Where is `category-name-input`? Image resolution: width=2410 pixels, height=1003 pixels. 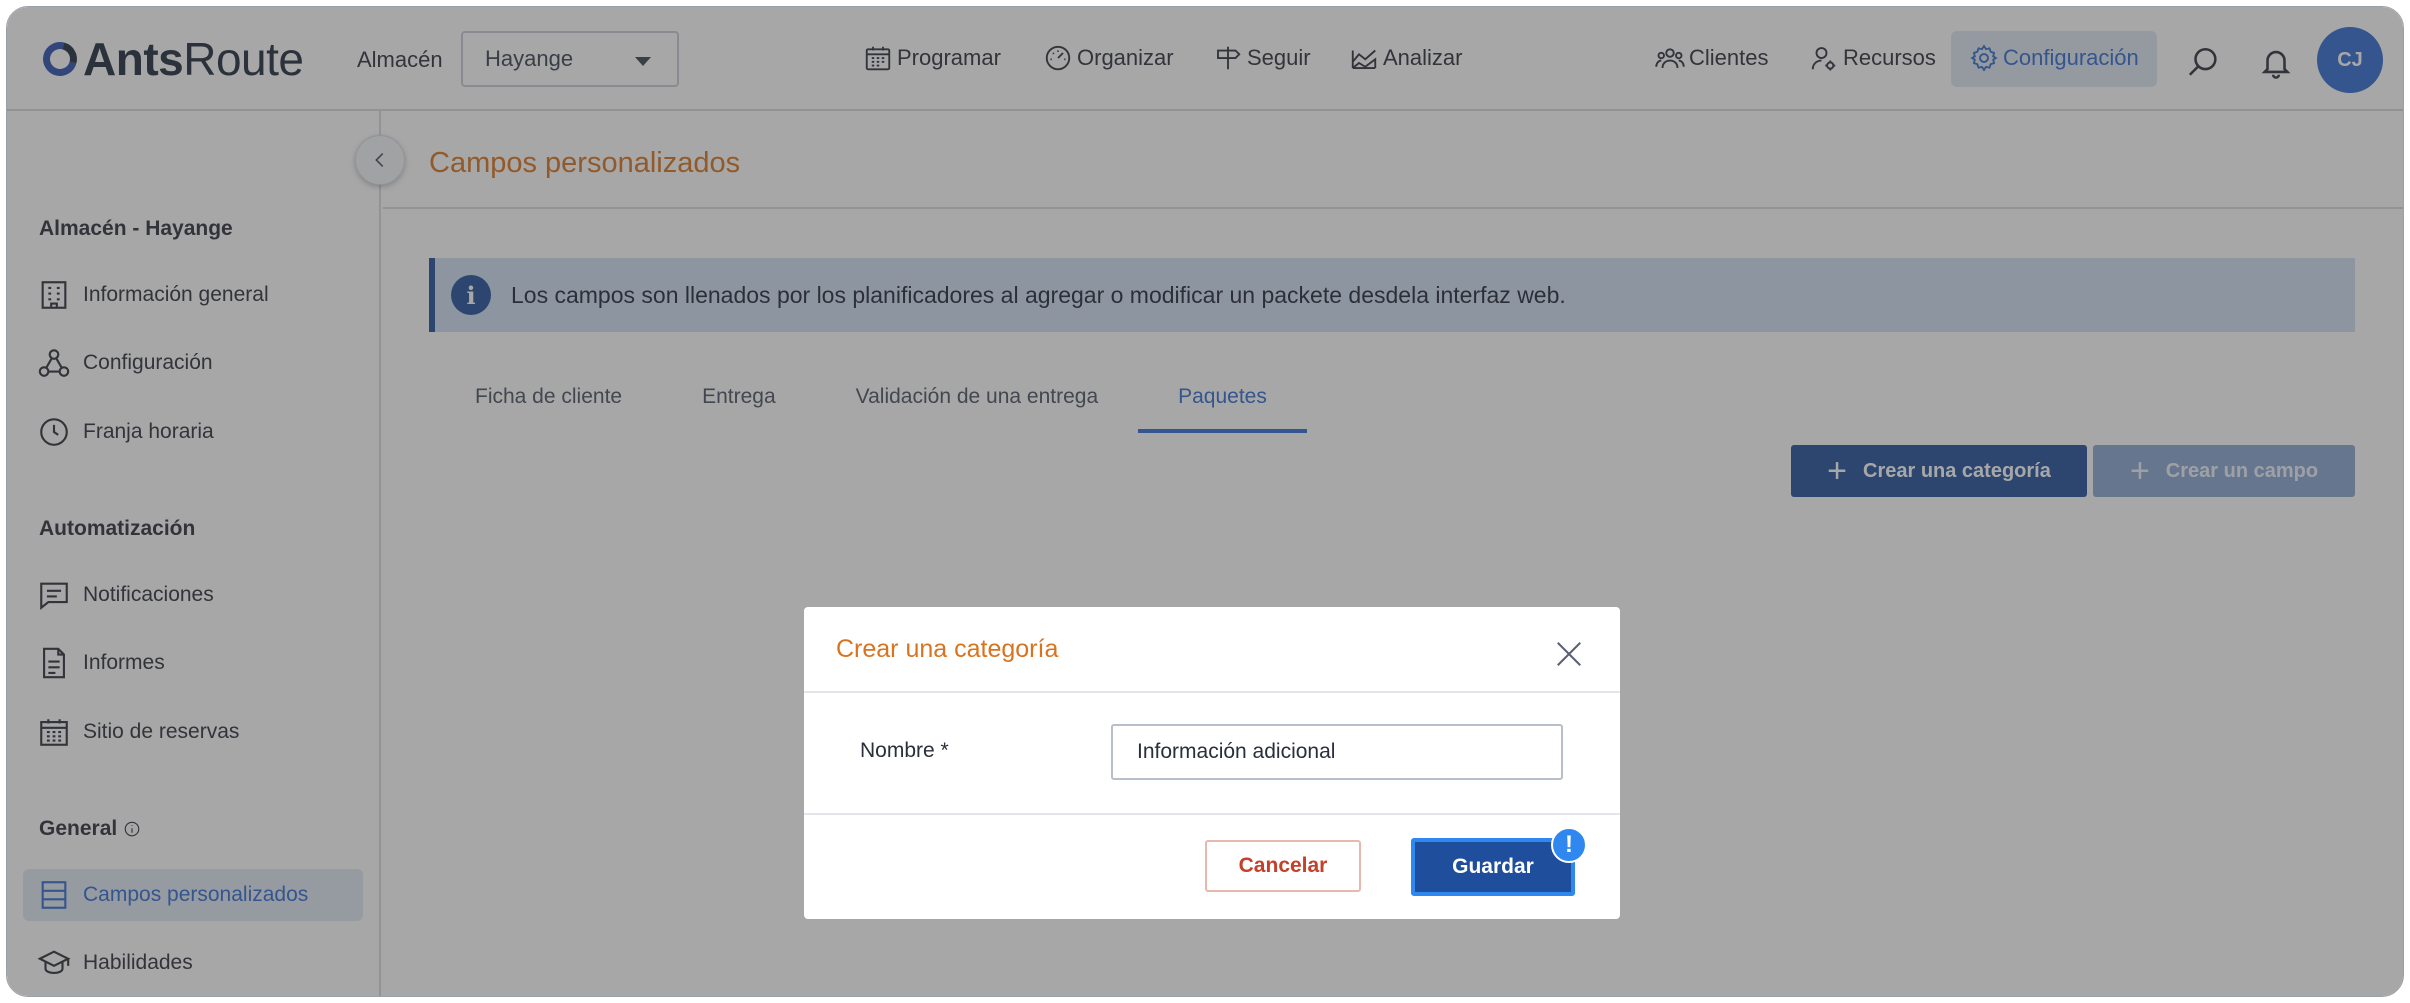 category-name-input is located at coordinates (1337, 752).